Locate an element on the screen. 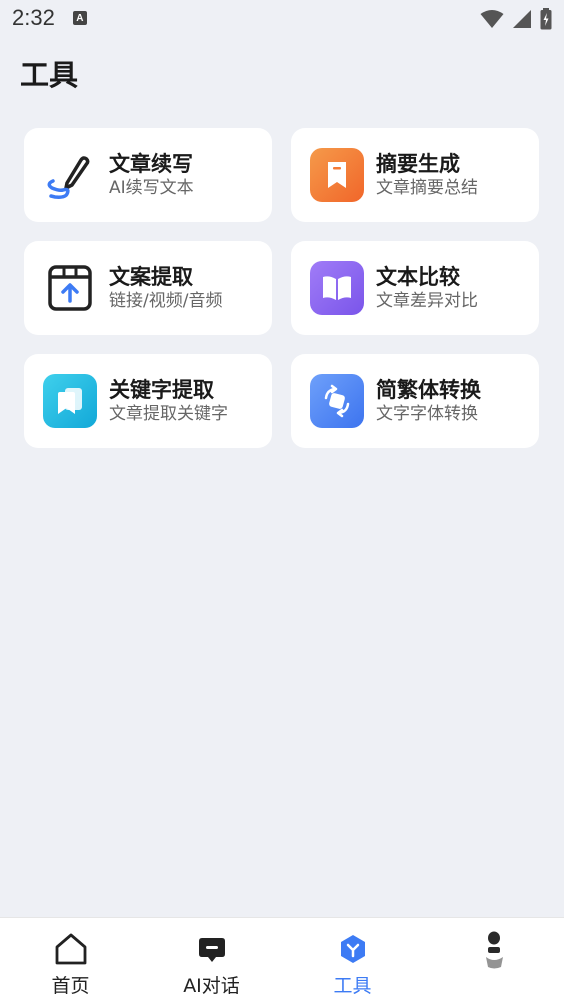  tab-profile is located at coordinates (493, 961).